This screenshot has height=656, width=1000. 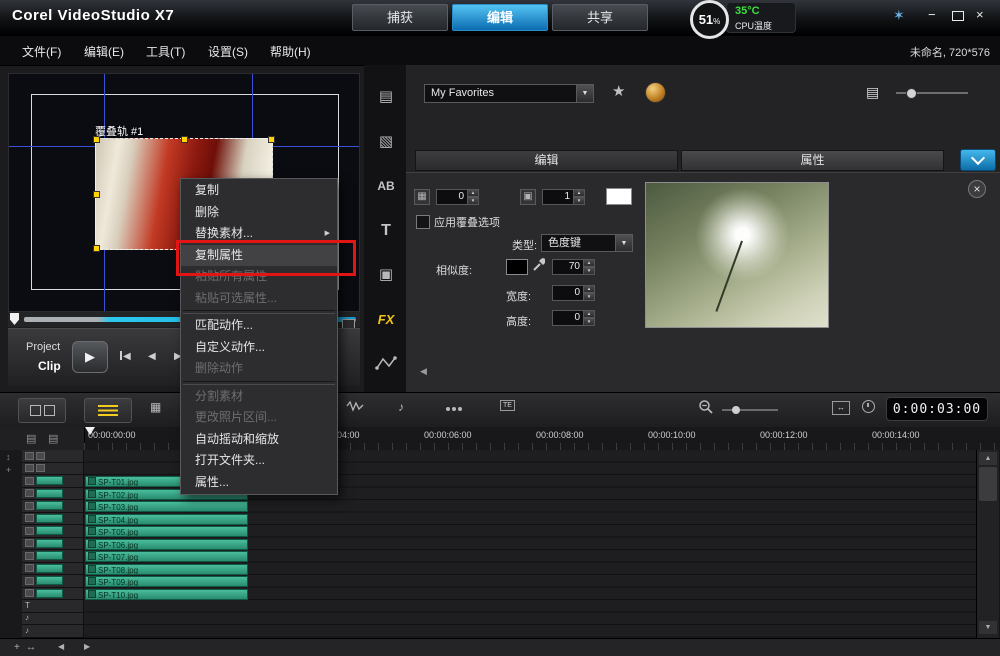 What do you see at coordinates (655, 92) in the screenshot?
I see `browse-media-sphere-icon` at bounding box center [655, 92].